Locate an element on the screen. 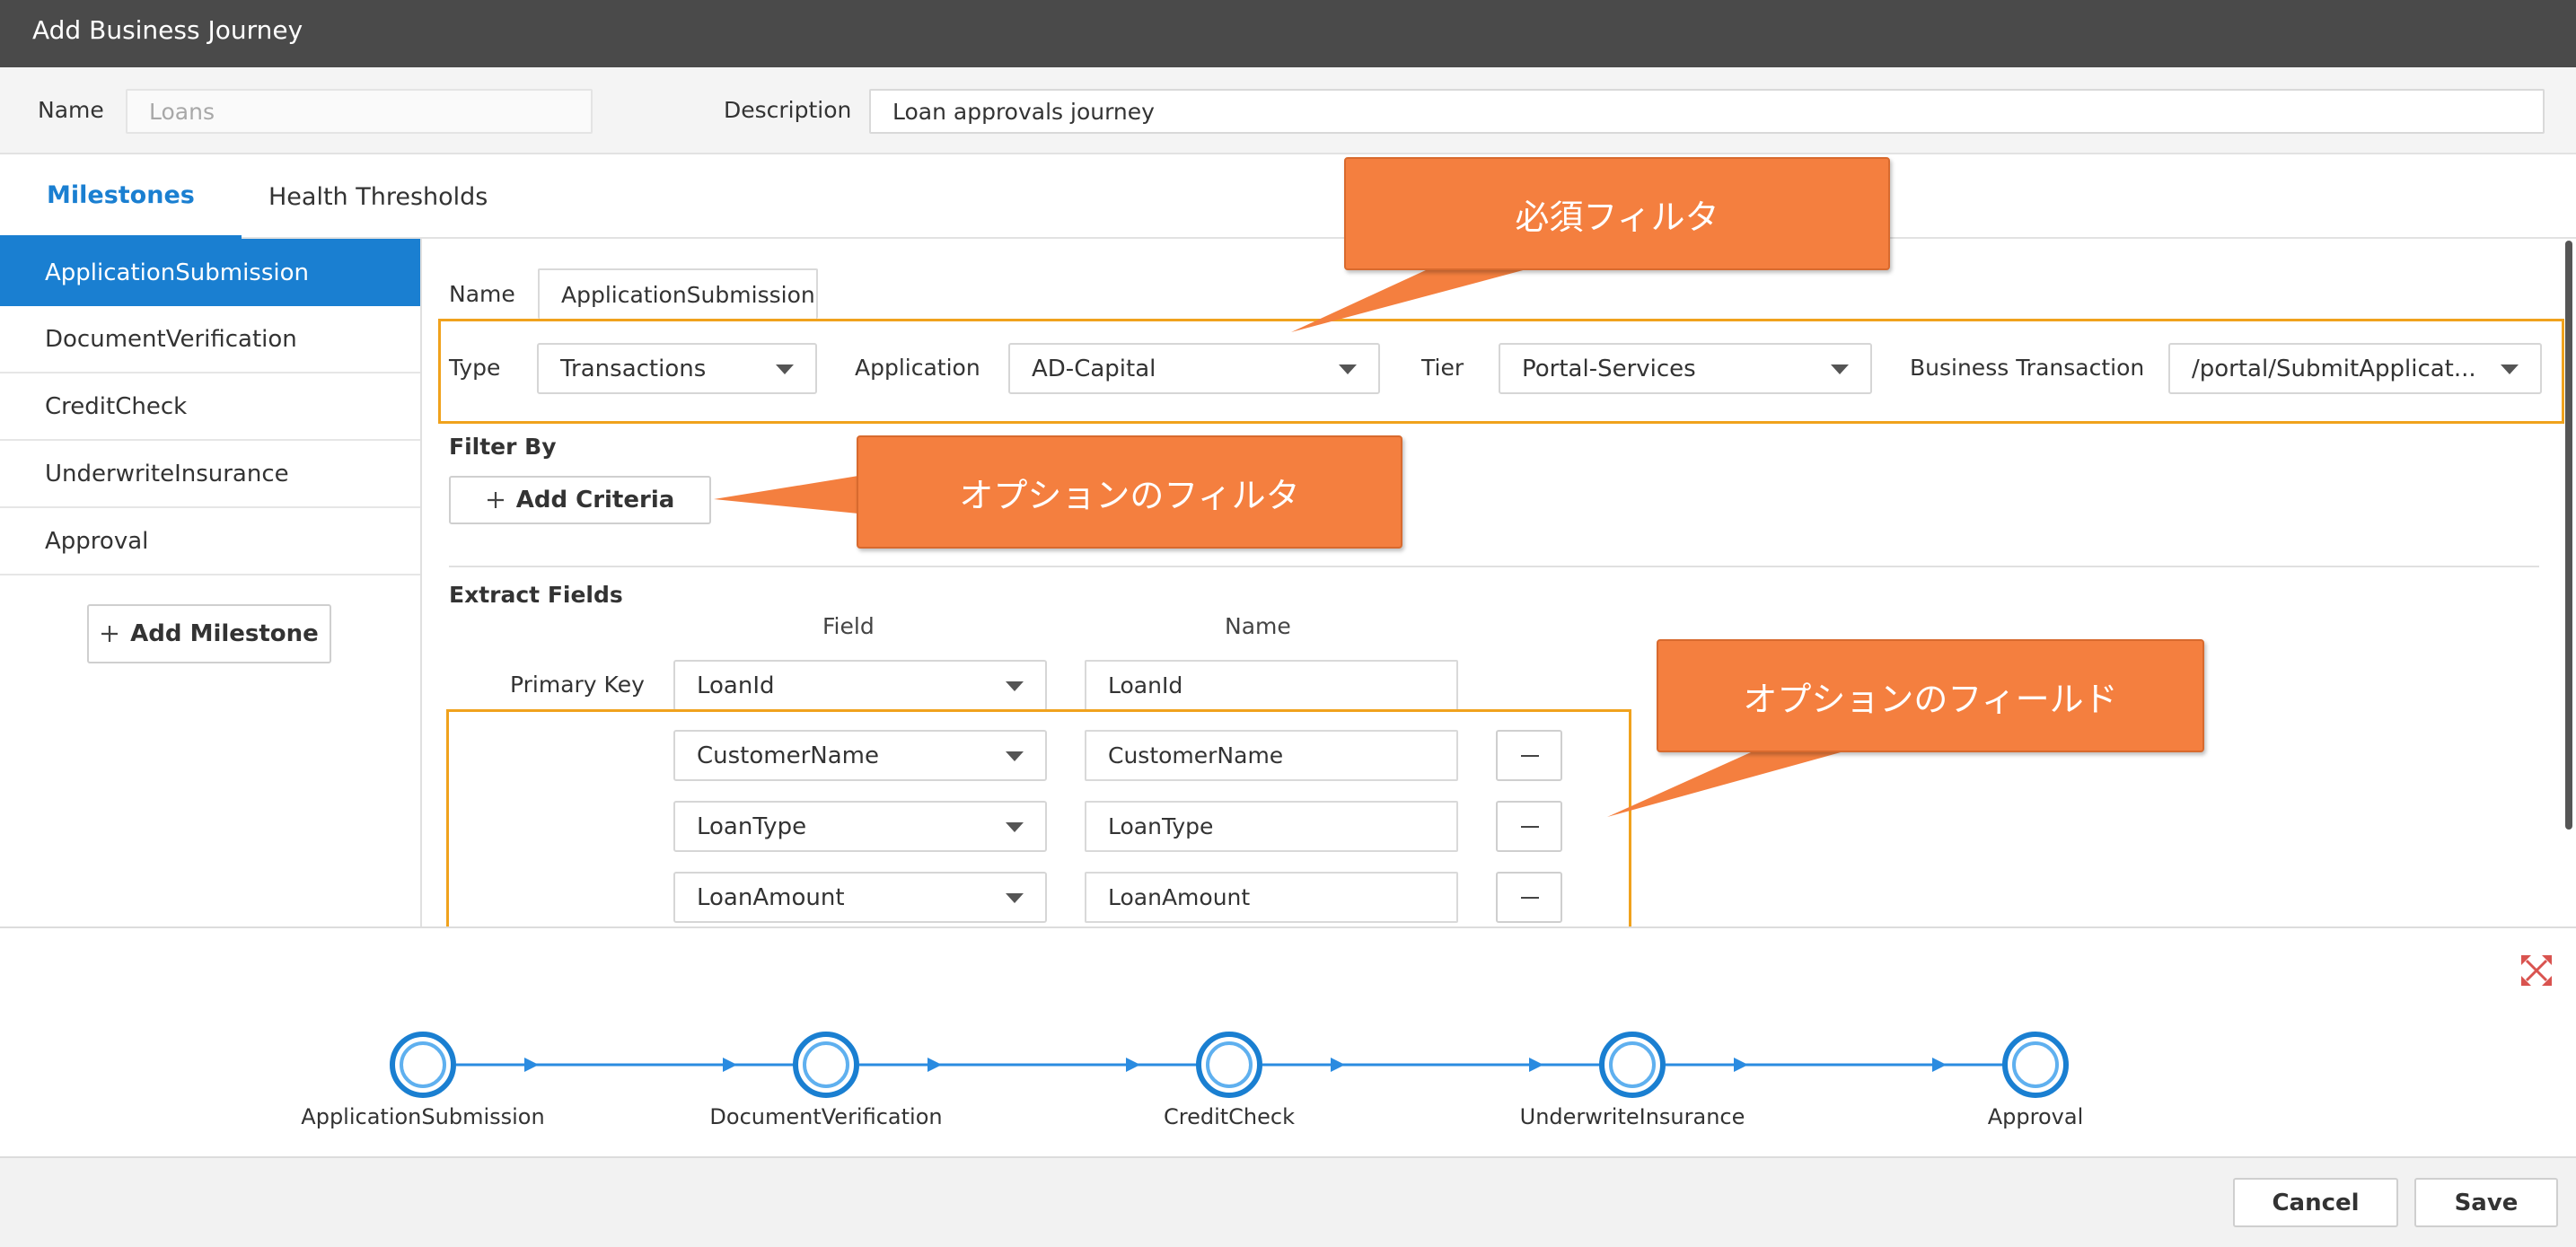 This screenshot has height=1247, width=2576. flow-node-label: CreditCheck is located at coordinates (1230, 1116).